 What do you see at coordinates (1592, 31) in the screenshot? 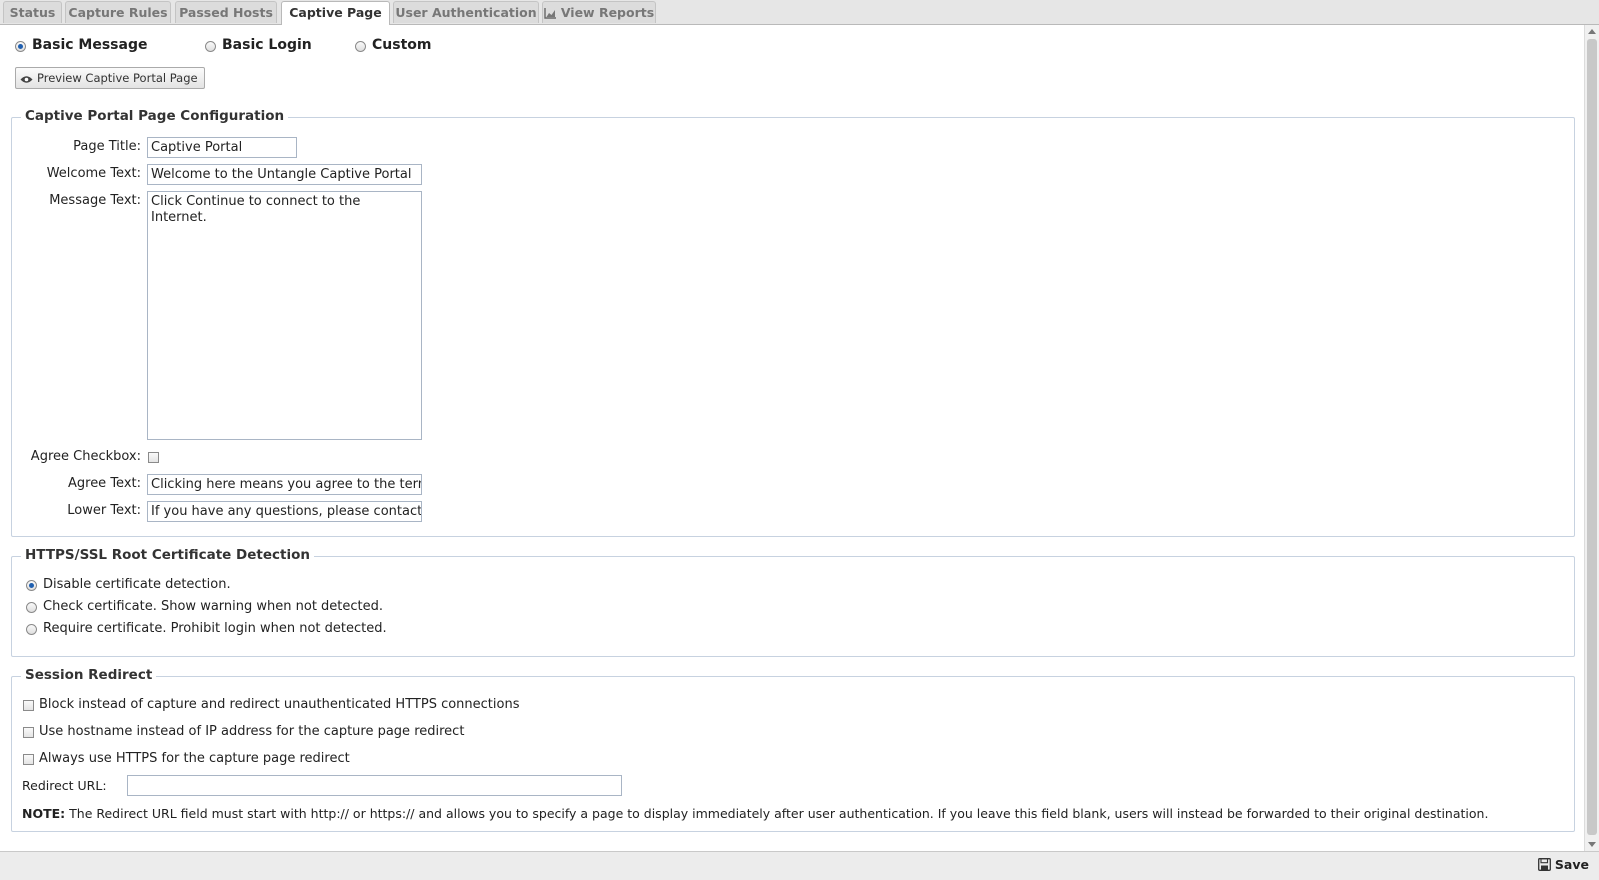
I see `scroll-up-arrow-icon` at bounding box center [1592, 31].